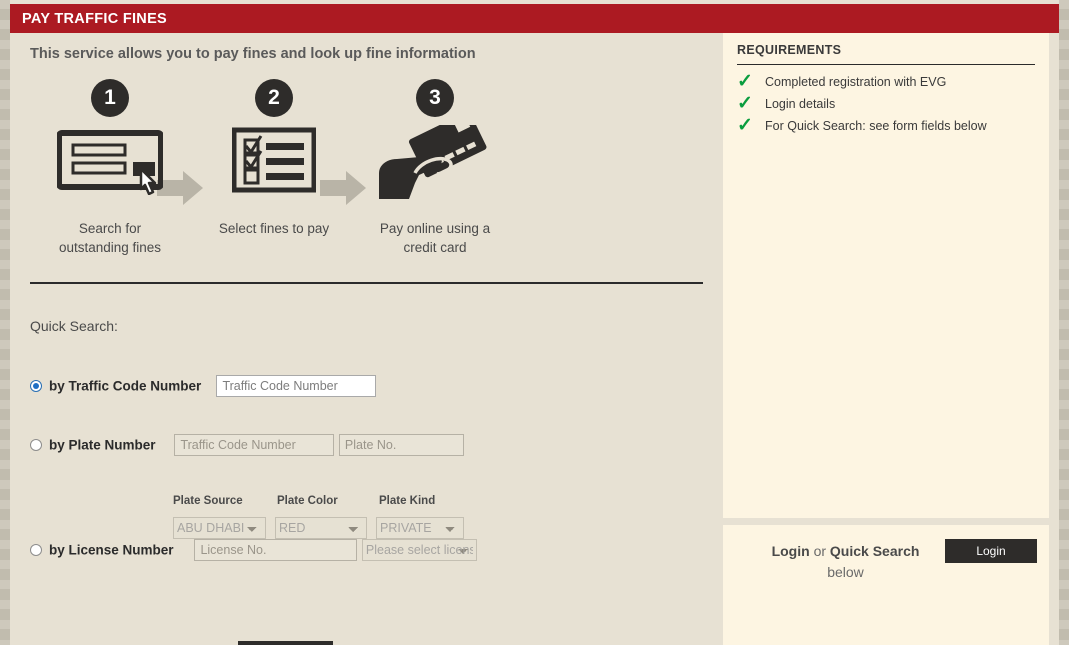 The height and width of the screenshot is (645, 1069). Describe the element at coordinates (307, 501) in the screenshot. I see `plate-color-label: Plate Color` at that location.